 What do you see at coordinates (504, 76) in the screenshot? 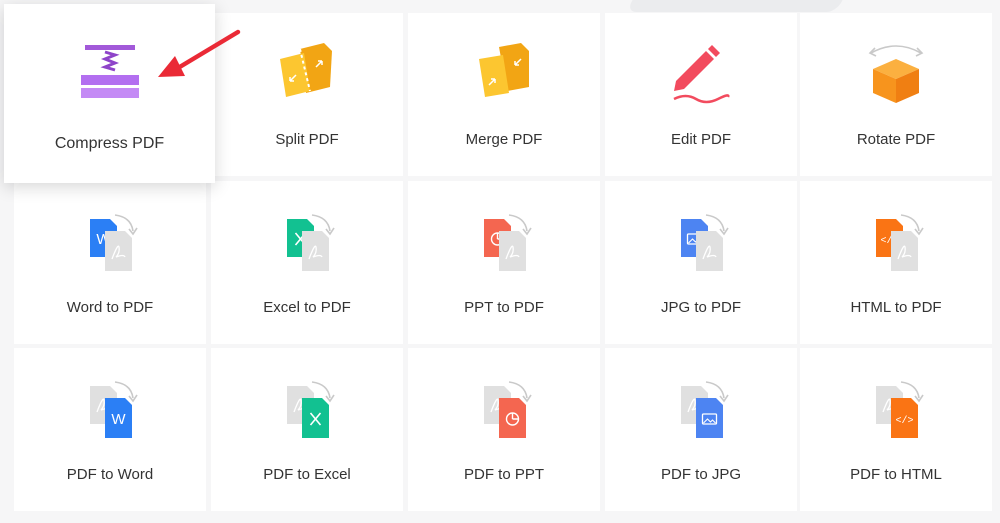
I see `merge-icon` at bounding box center [504, 76].